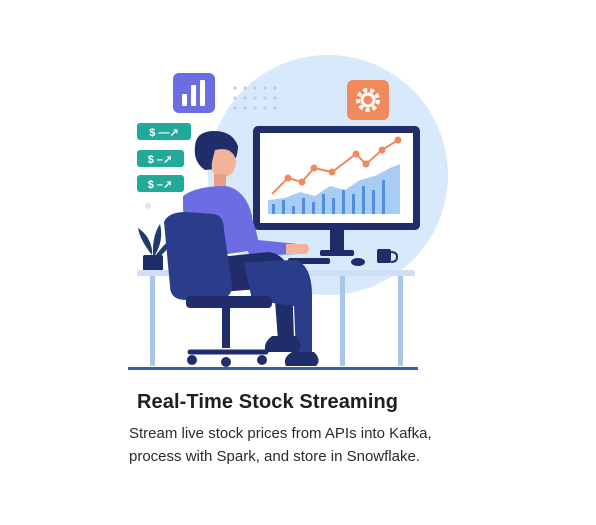 This screenshot has width=596, height=525. Describe the element at coordinates (358, 262) in the screenshot. I see `mouse` at that location.